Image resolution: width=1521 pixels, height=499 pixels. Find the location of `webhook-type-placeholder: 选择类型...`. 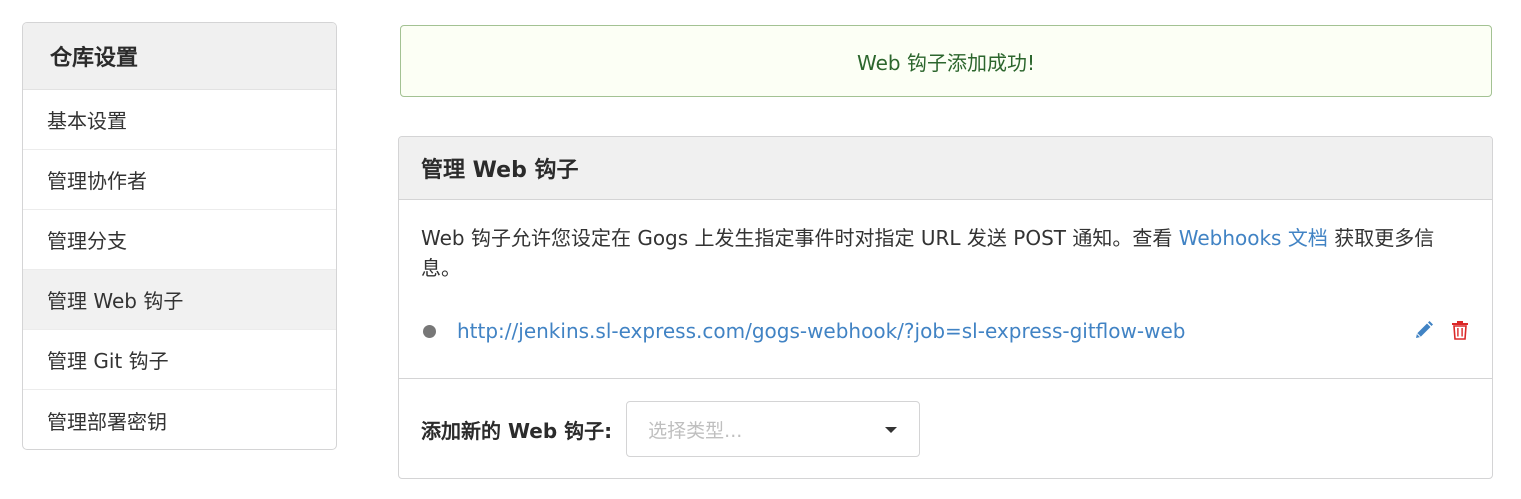

webhook-type-placeholder: 选择类型... is located at coordinates (695, 430).